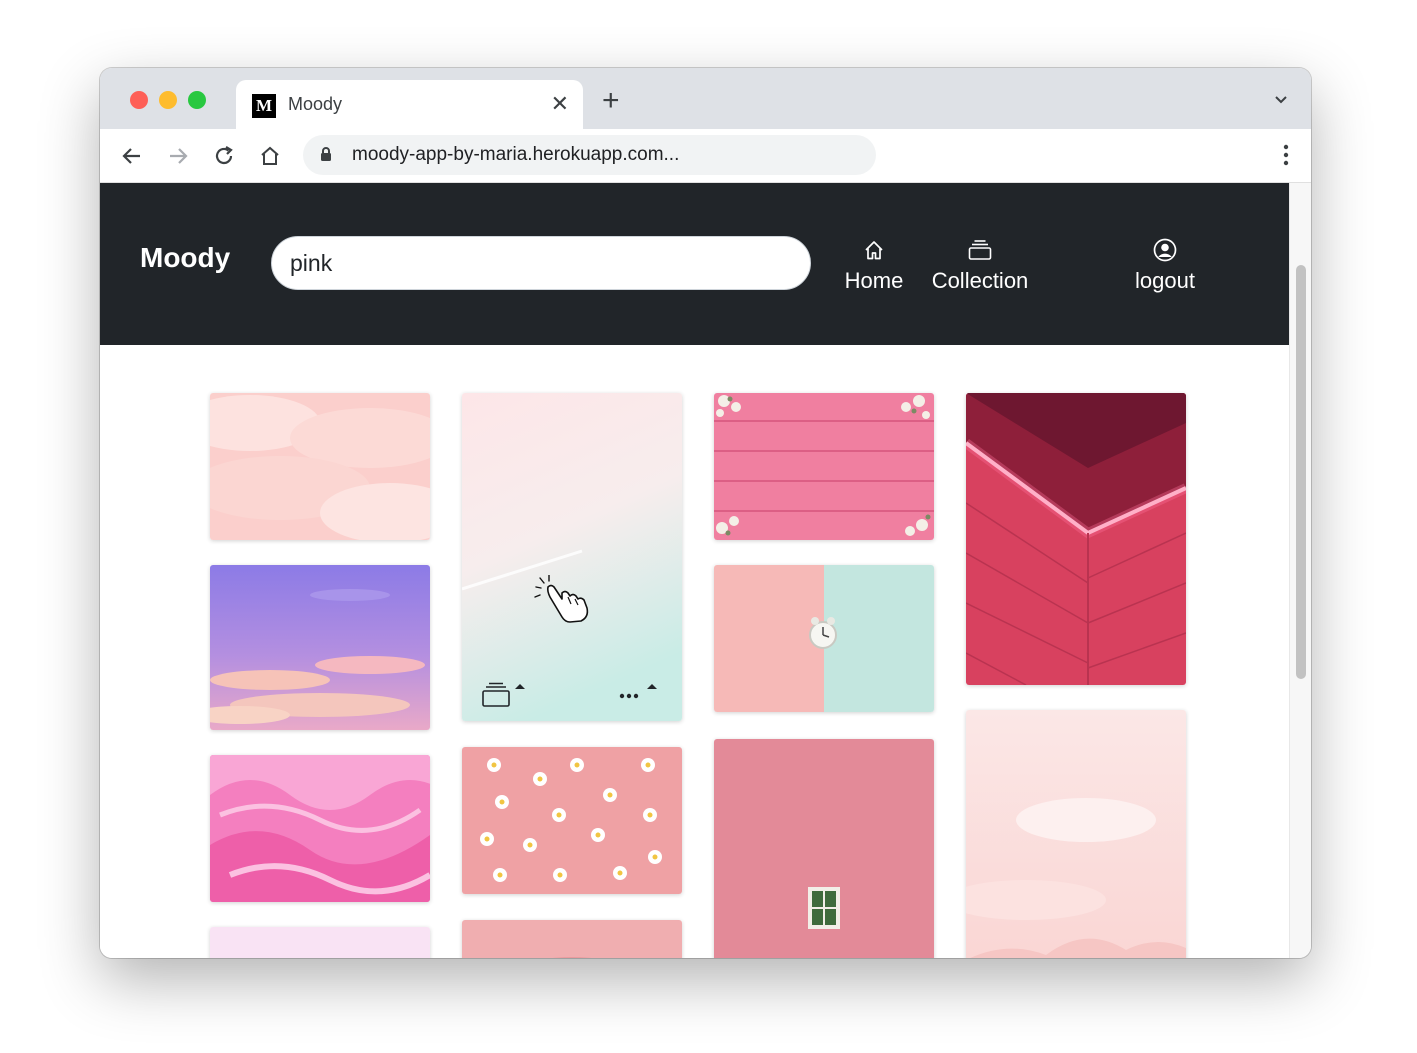 The image size is (1417, 1053). I want to click on purple-sunset-image, so click(320, 647).